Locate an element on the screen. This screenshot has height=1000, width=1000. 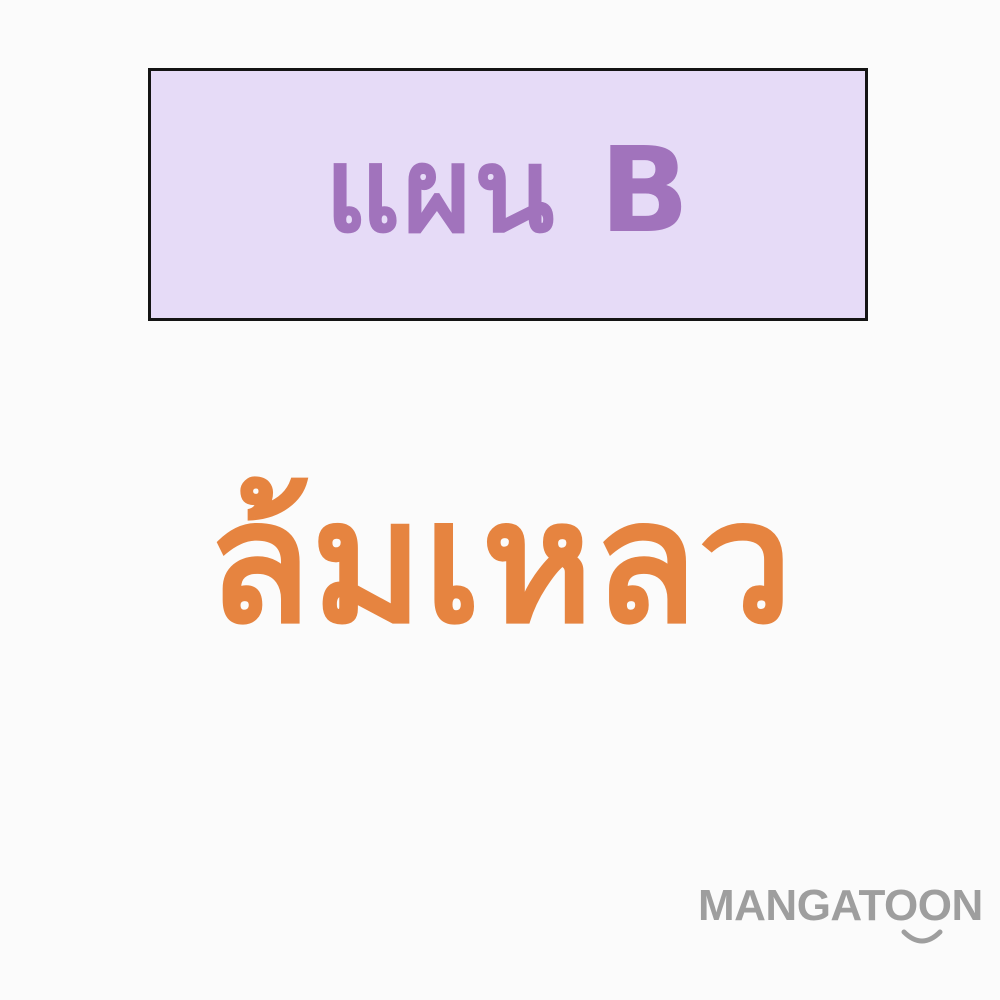
smile-icon is located at coordinates (922, 936).